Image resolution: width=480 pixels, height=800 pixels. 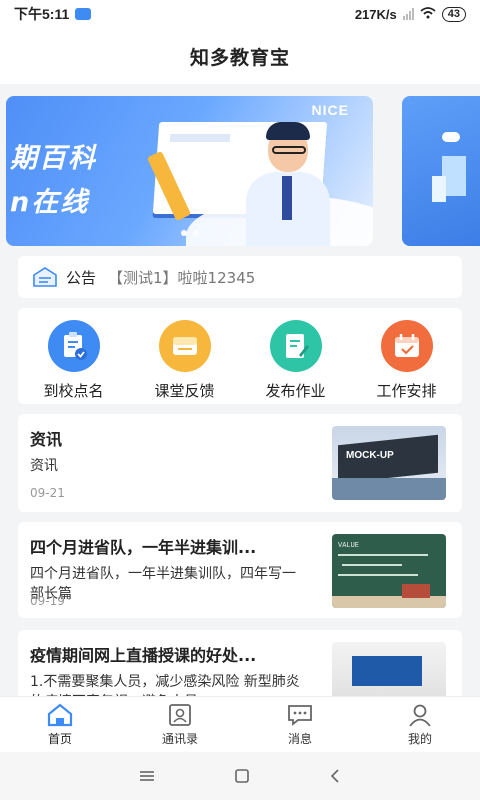 I want to click on battery-icon: 43, so click(x=453, y=14).